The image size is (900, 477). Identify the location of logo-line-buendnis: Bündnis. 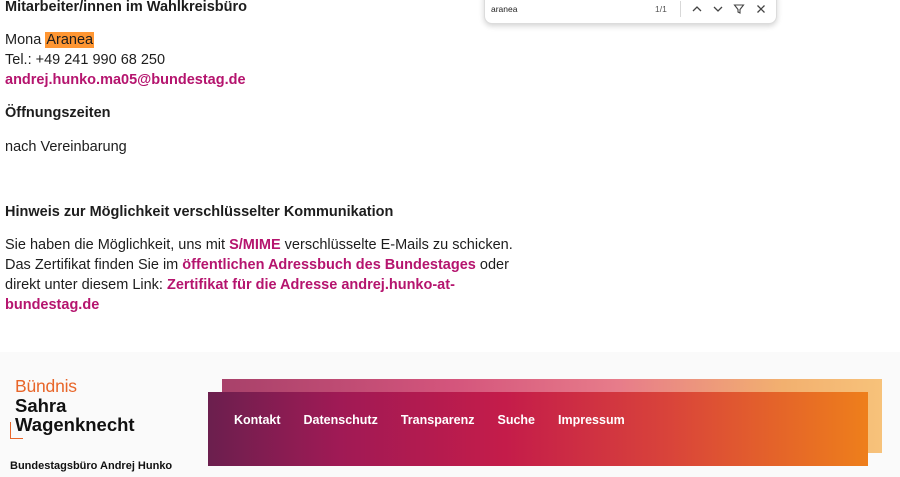
(46, 386).